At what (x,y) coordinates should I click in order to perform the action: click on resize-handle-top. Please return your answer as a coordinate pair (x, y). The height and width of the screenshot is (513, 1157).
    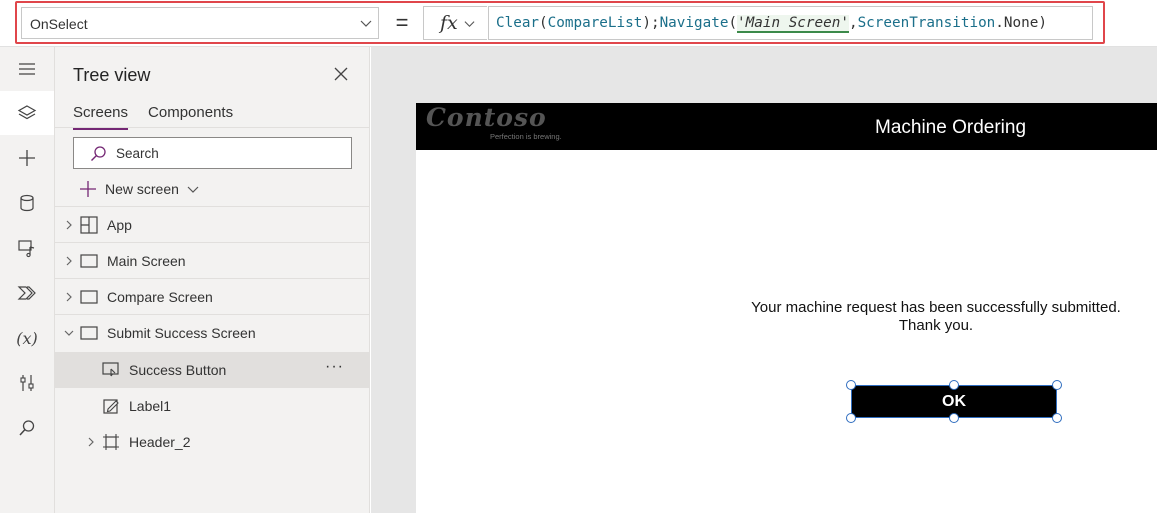
    Looking at the image, I should click on (954, 385).